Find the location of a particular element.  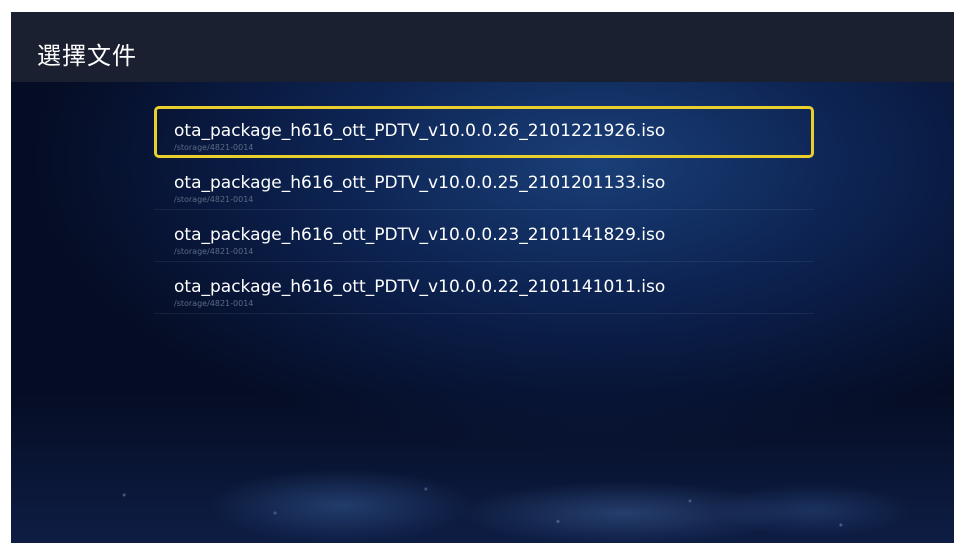

page-title: 選擇文件 is located at coordinates (87, 56).